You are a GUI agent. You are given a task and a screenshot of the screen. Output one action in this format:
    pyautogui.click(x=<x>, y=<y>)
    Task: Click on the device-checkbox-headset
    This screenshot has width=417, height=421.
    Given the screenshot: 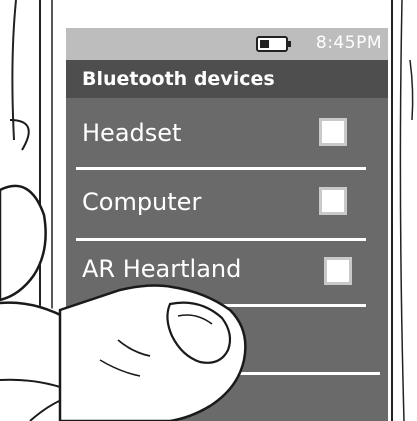 What is the action you would take?
    pyautogui.click(x=333, y=132)
    